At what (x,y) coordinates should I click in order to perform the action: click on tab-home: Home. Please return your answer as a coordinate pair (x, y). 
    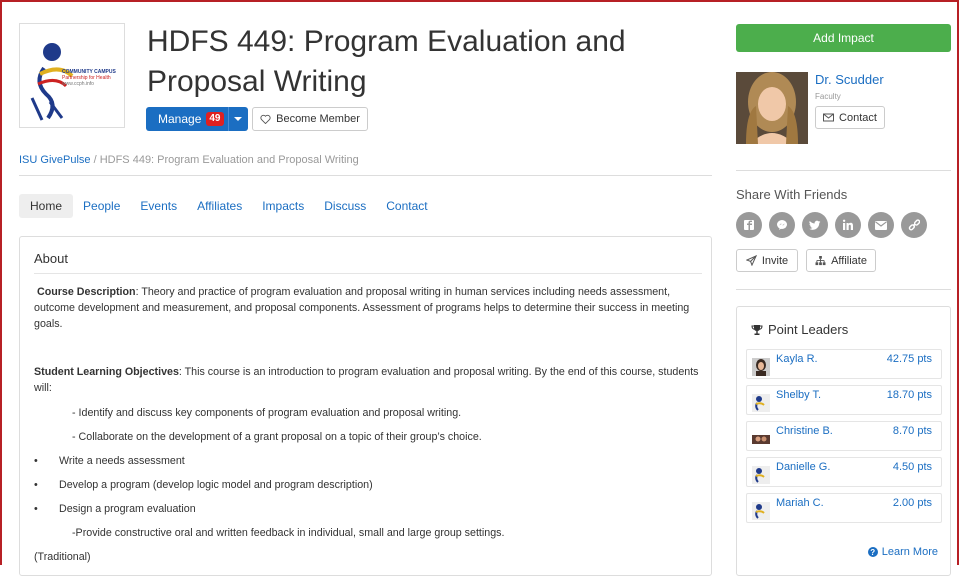
    Looking at the image, I should click on (46, 206).